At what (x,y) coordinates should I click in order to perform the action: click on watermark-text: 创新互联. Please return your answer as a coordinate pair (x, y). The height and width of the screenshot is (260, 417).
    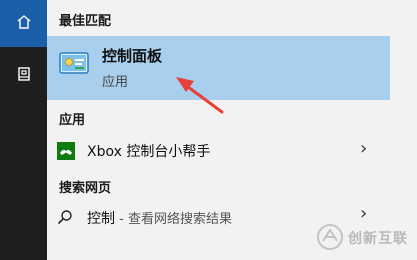
    Looking at the image, I should click on (378, 239).